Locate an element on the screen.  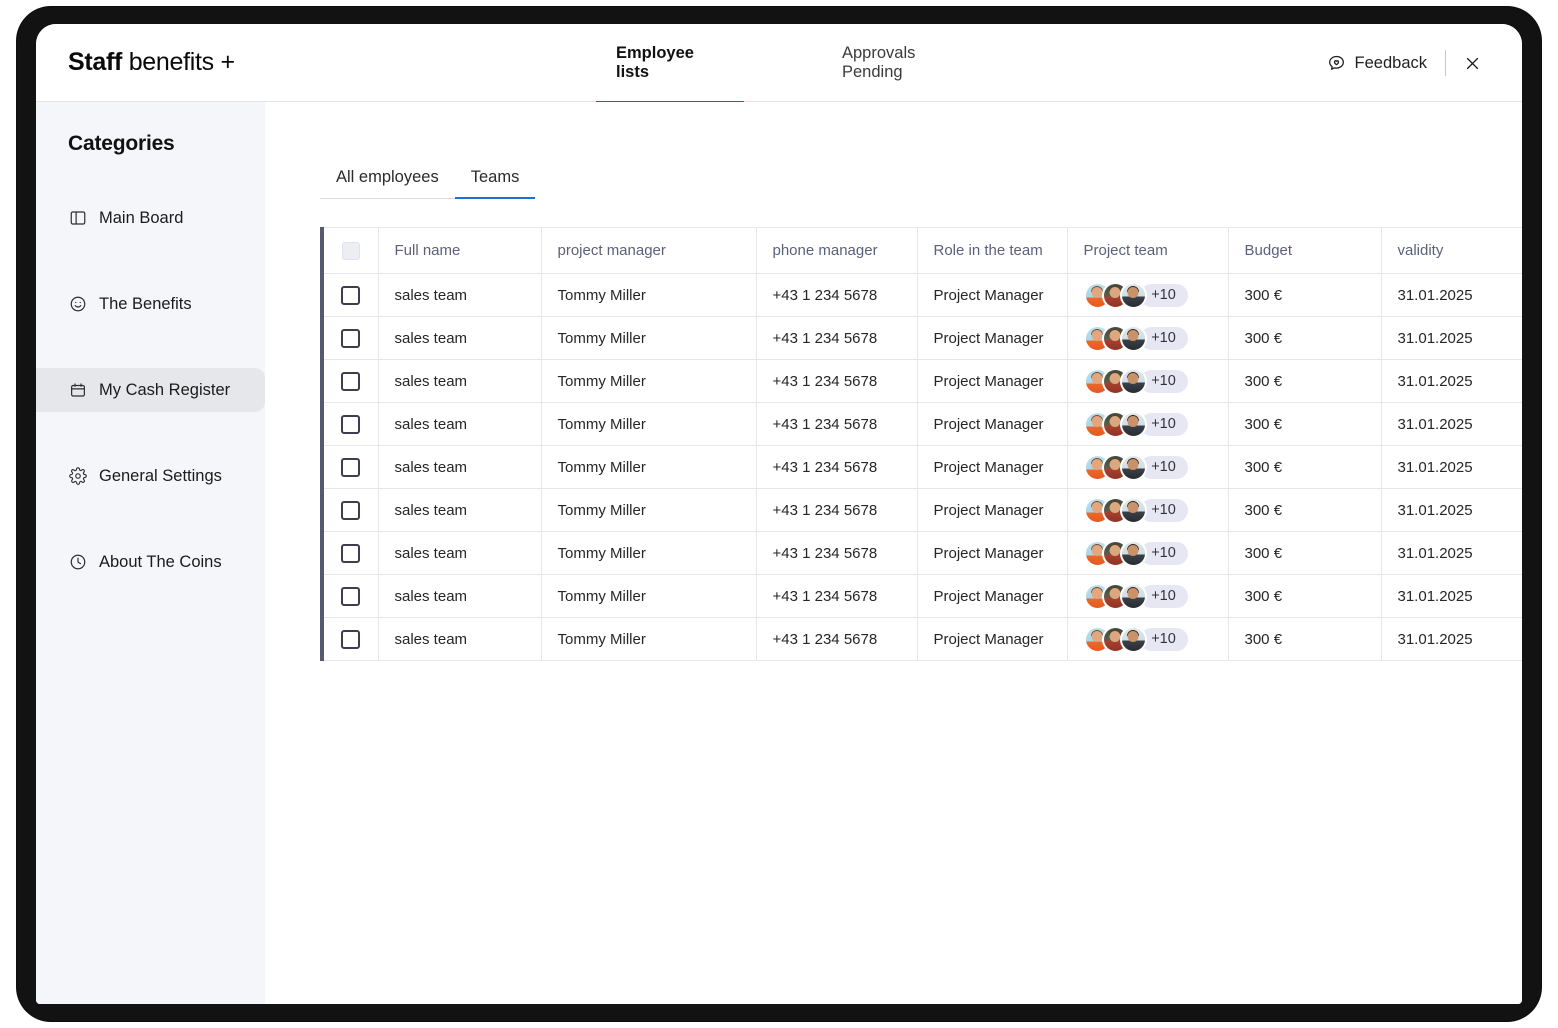
brand-plus: + is located at coordinates (224, 62).